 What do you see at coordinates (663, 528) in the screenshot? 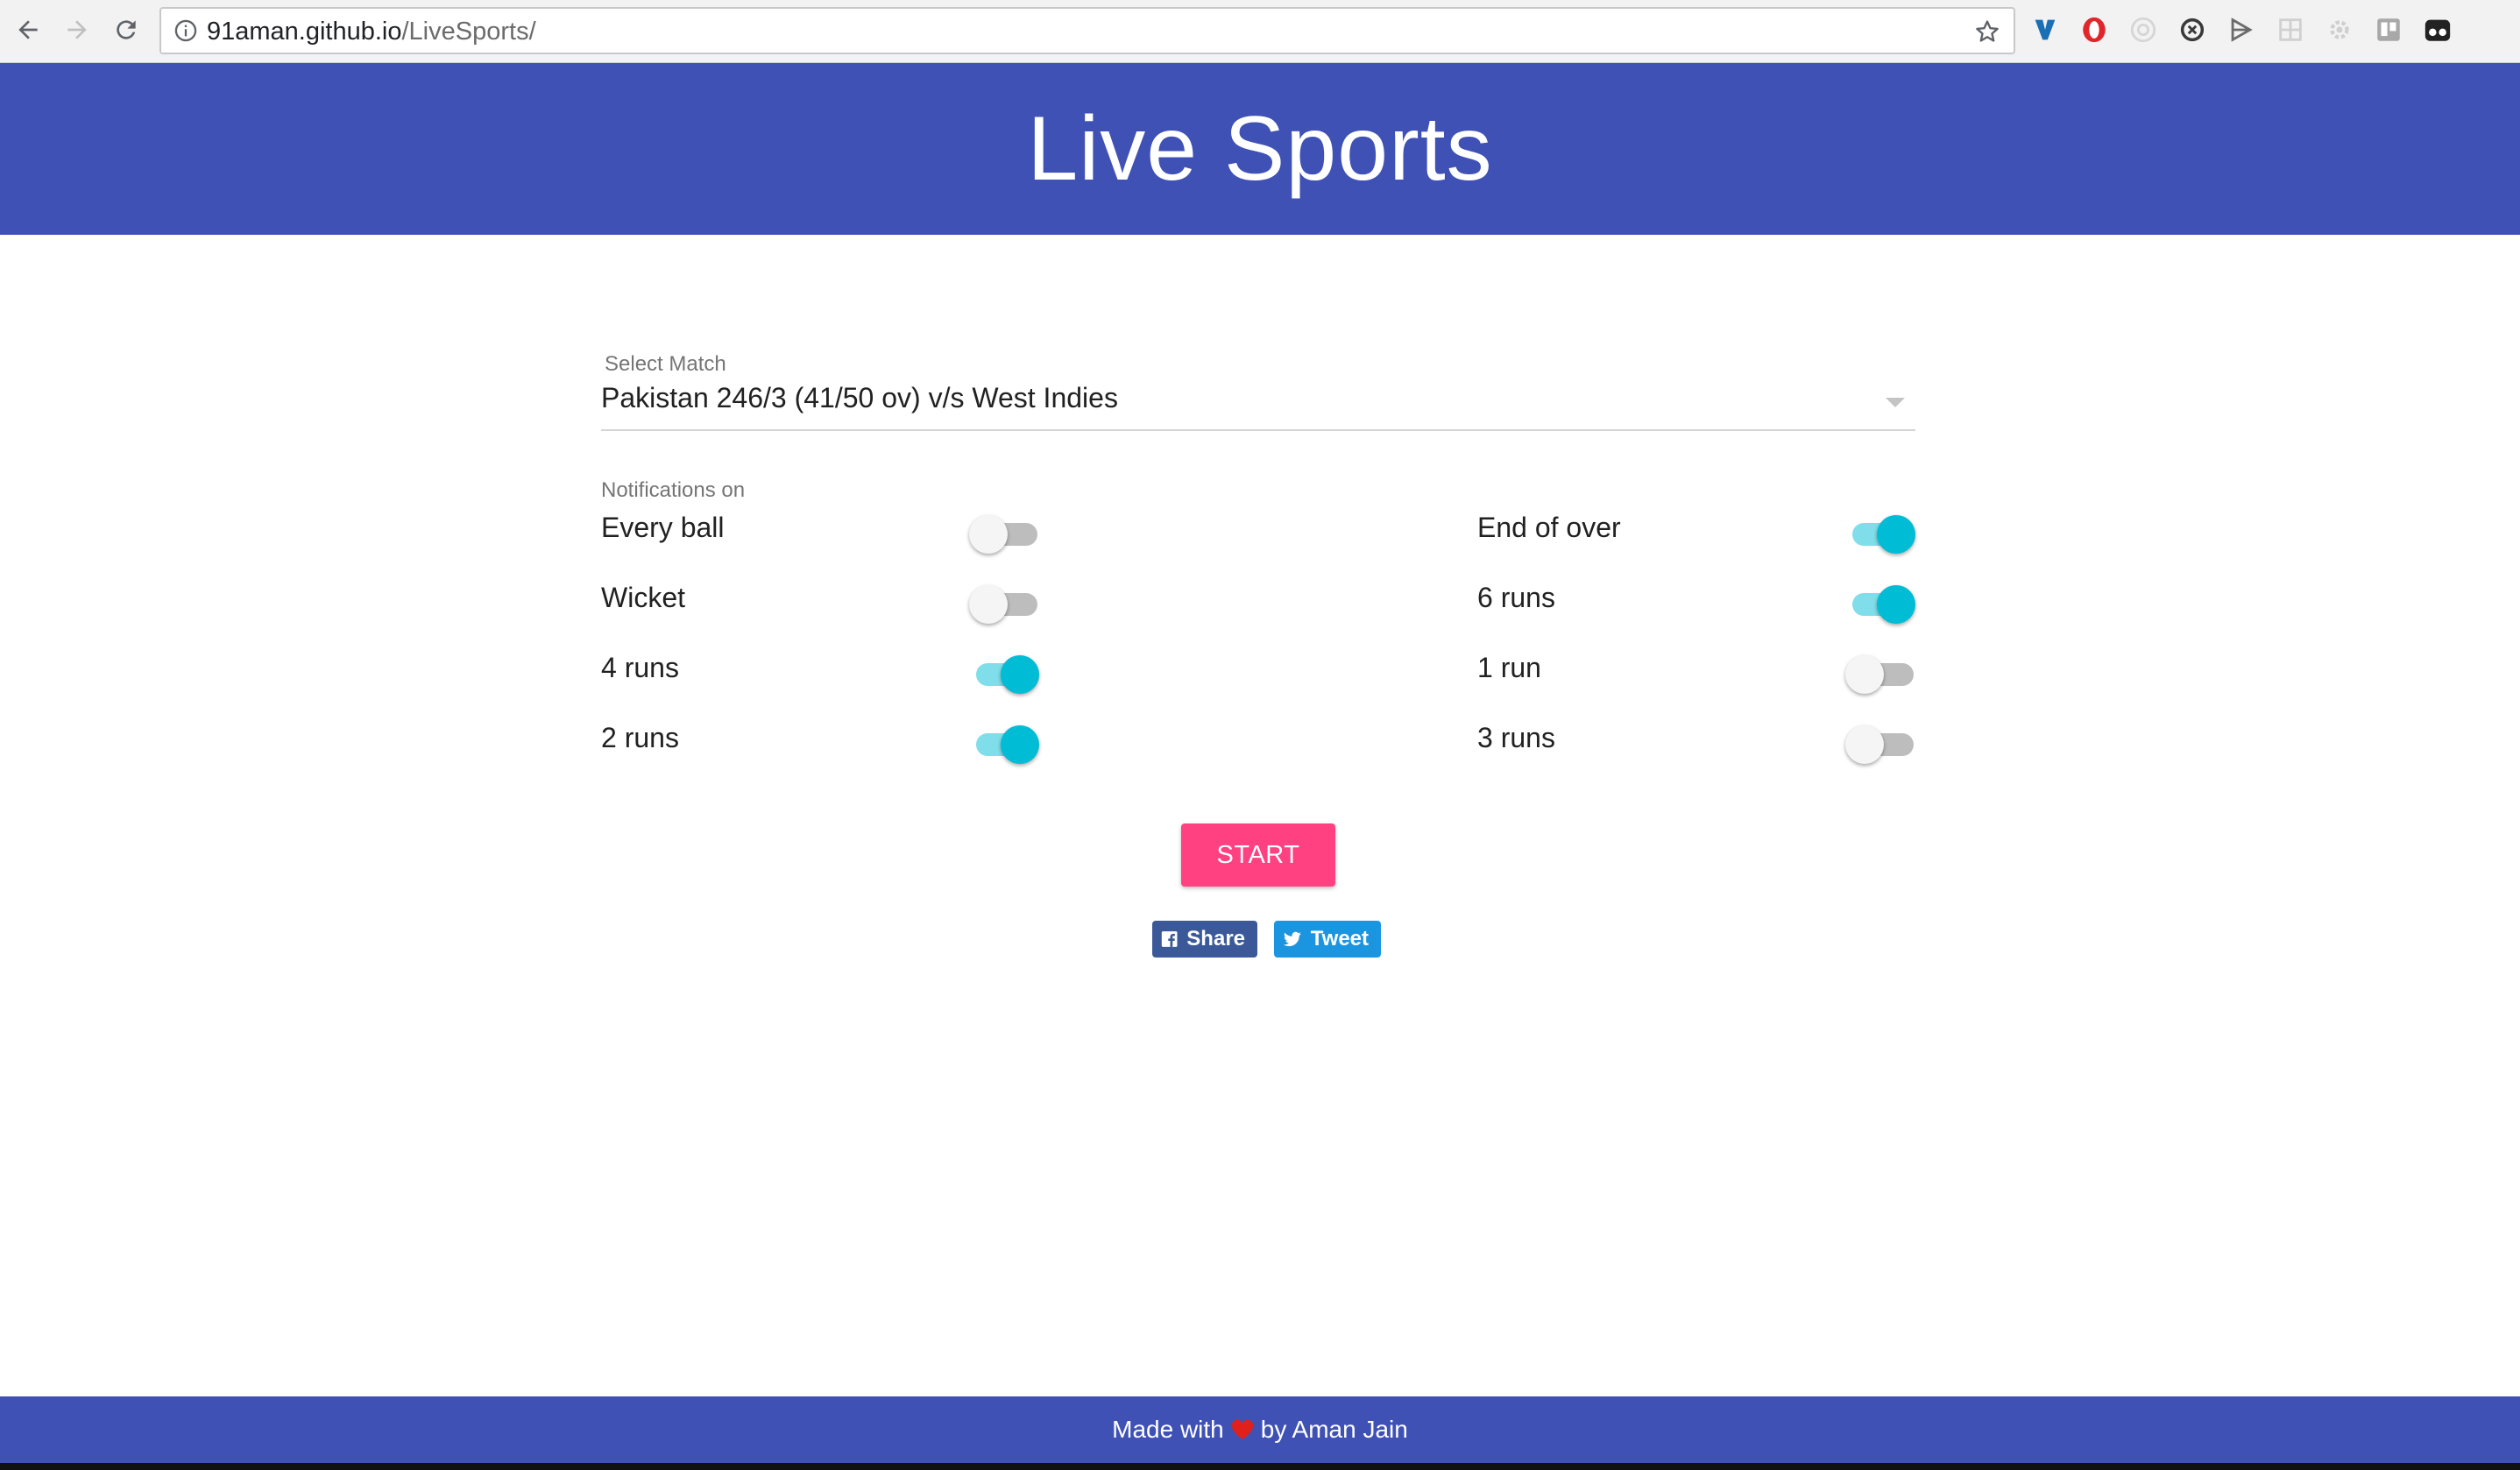
I see `toggle-label: Every ball` at bounding box center [663, 528].